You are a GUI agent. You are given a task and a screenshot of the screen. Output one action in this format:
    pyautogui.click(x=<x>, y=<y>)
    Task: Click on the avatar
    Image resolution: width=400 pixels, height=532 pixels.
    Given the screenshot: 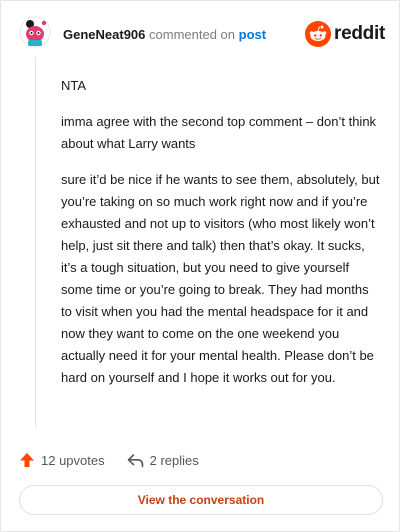 What is the action you would take?
    pyautogui.click(x=35, y=32)
    